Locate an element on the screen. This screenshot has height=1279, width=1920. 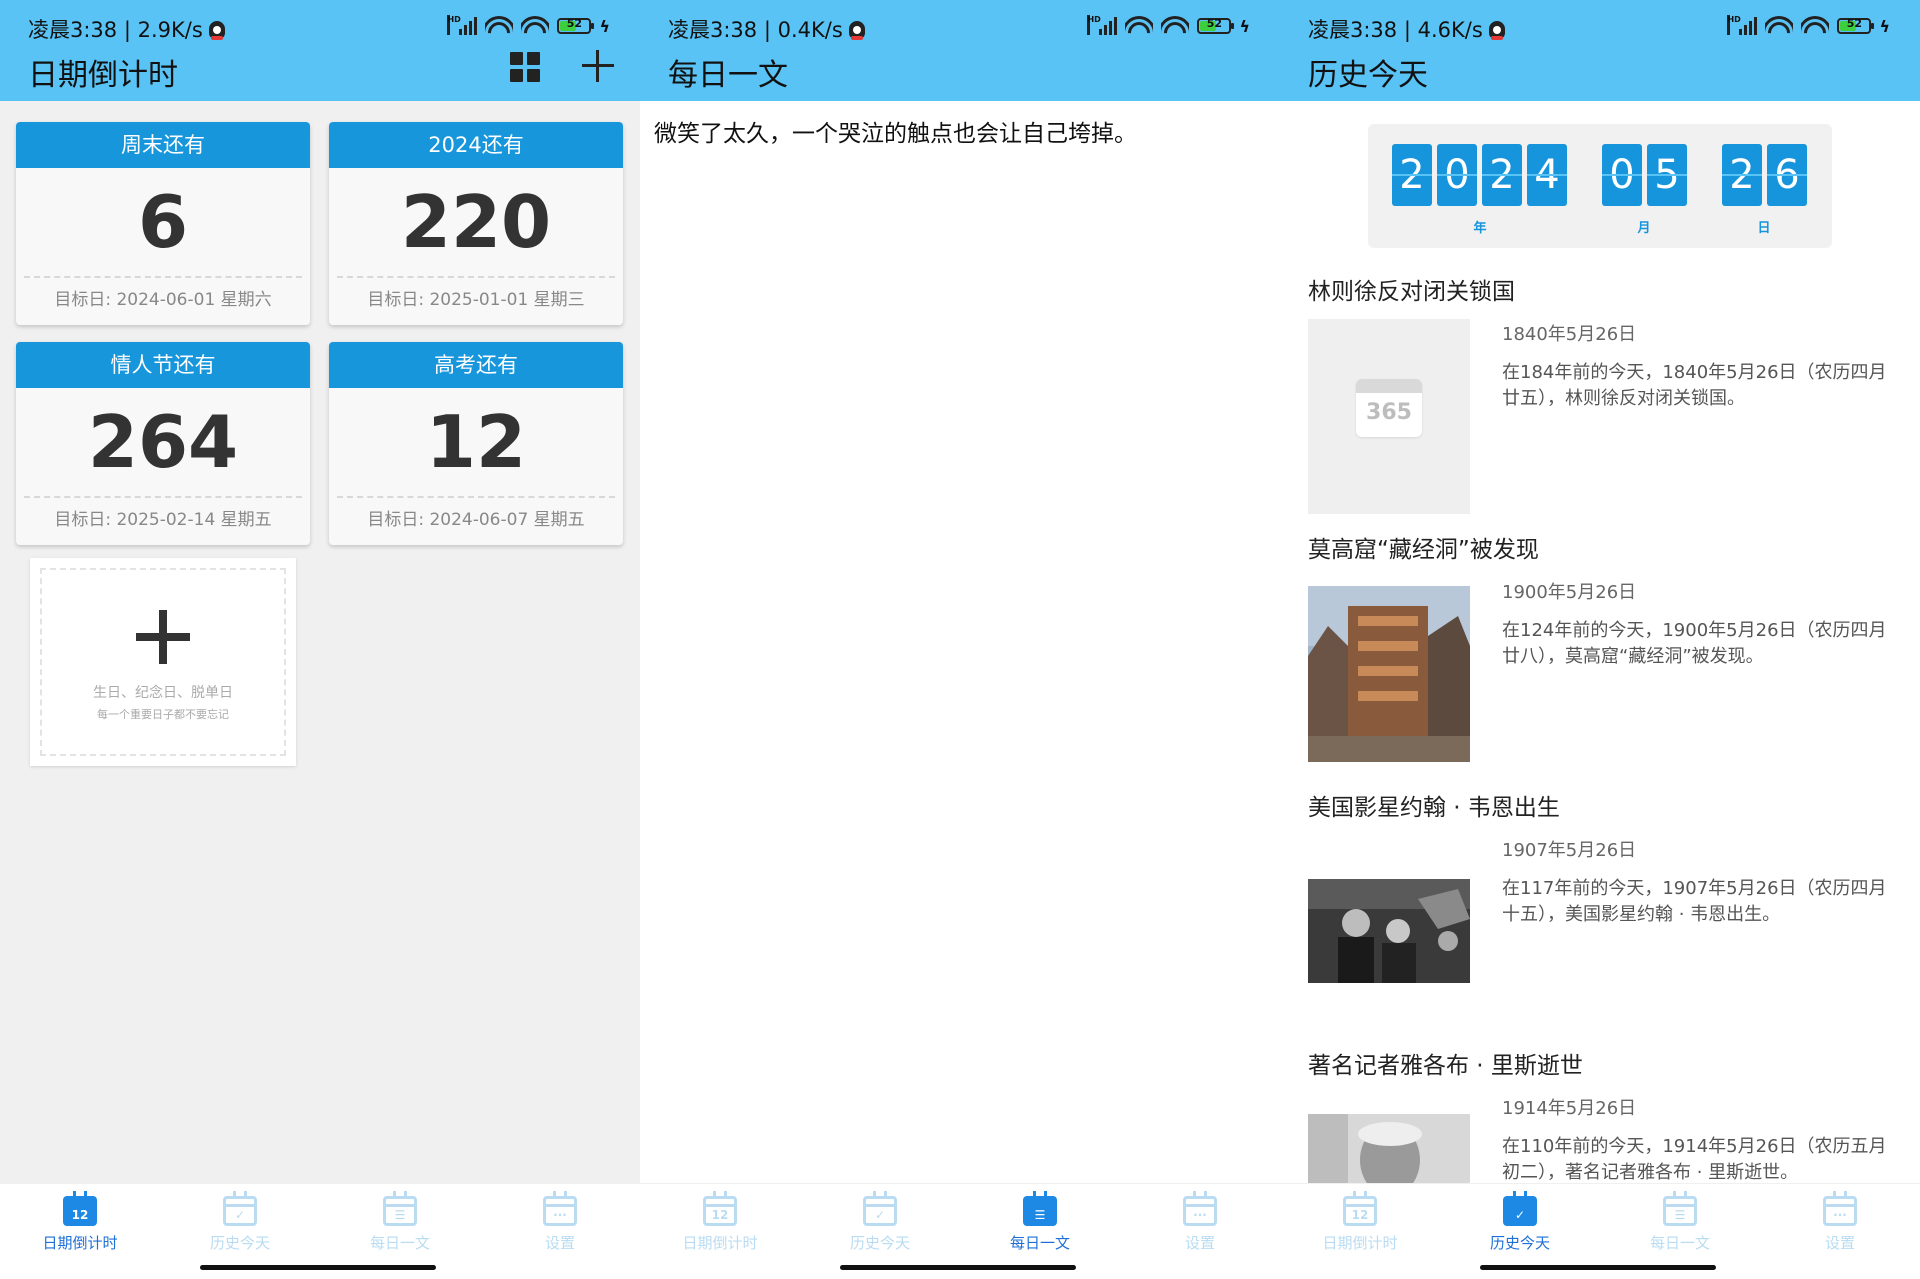
event-thumbnail-placeholder: 365 is located at coordinates (1389, 416).